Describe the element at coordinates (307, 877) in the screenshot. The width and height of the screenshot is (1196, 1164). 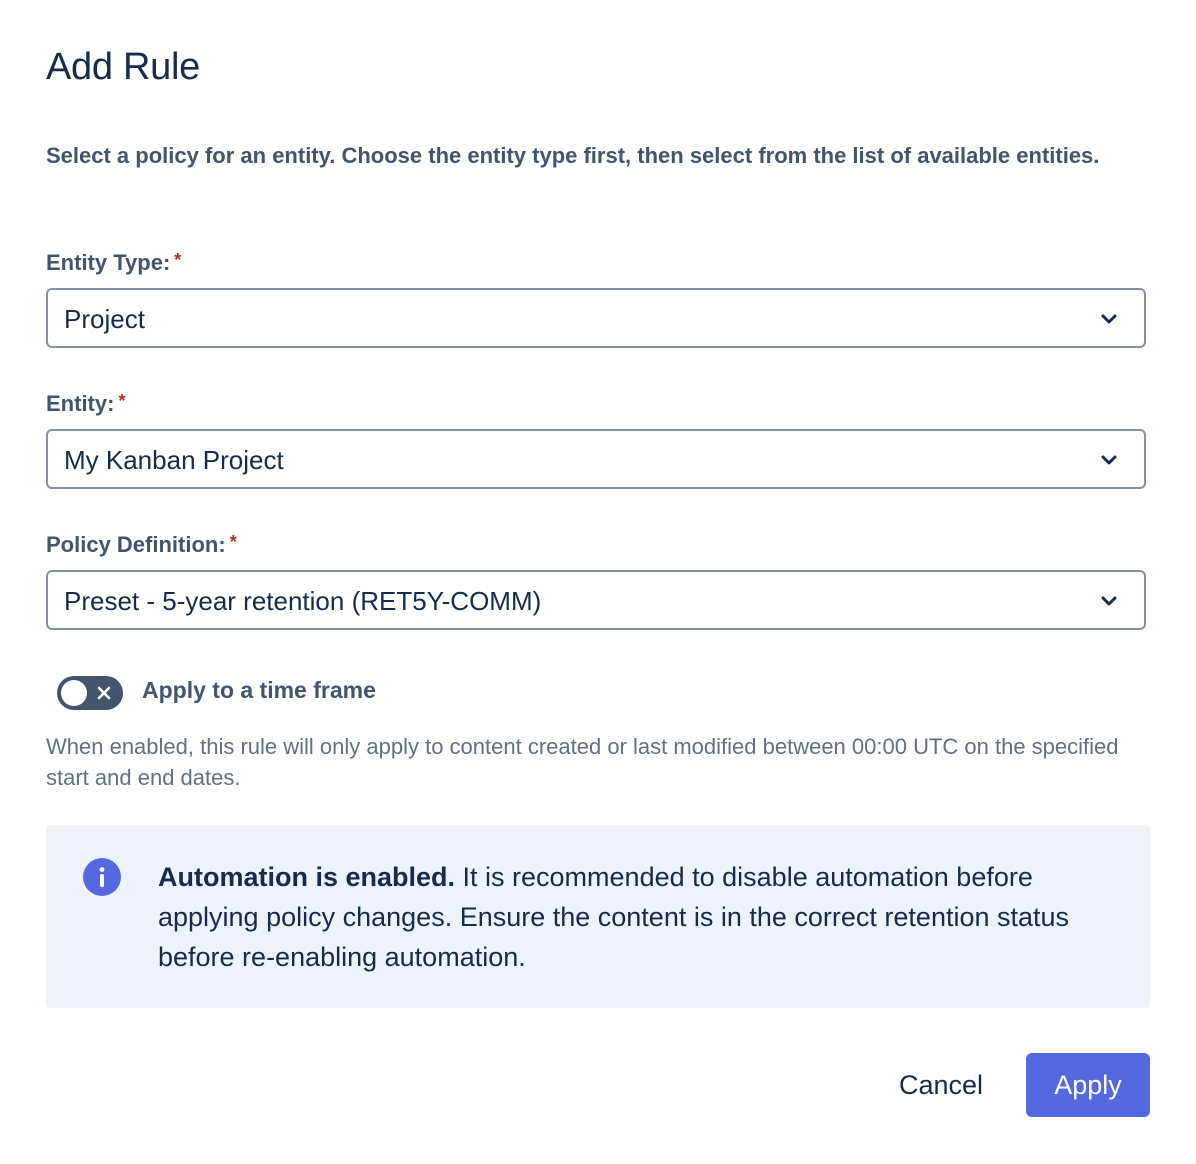
I see `info-message-bold: Automation is enabled.` at that location.